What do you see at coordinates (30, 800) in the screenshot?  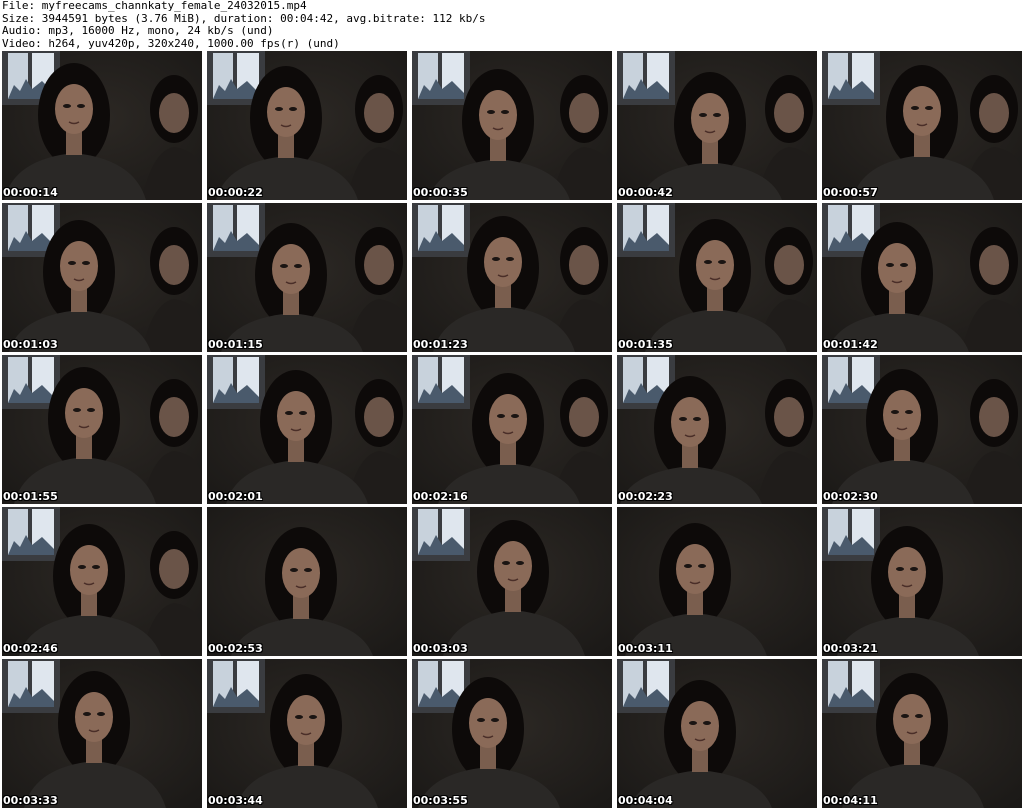 I see `thumbnail-timestamp: 00:03:33` at bounding box center [30, 800].